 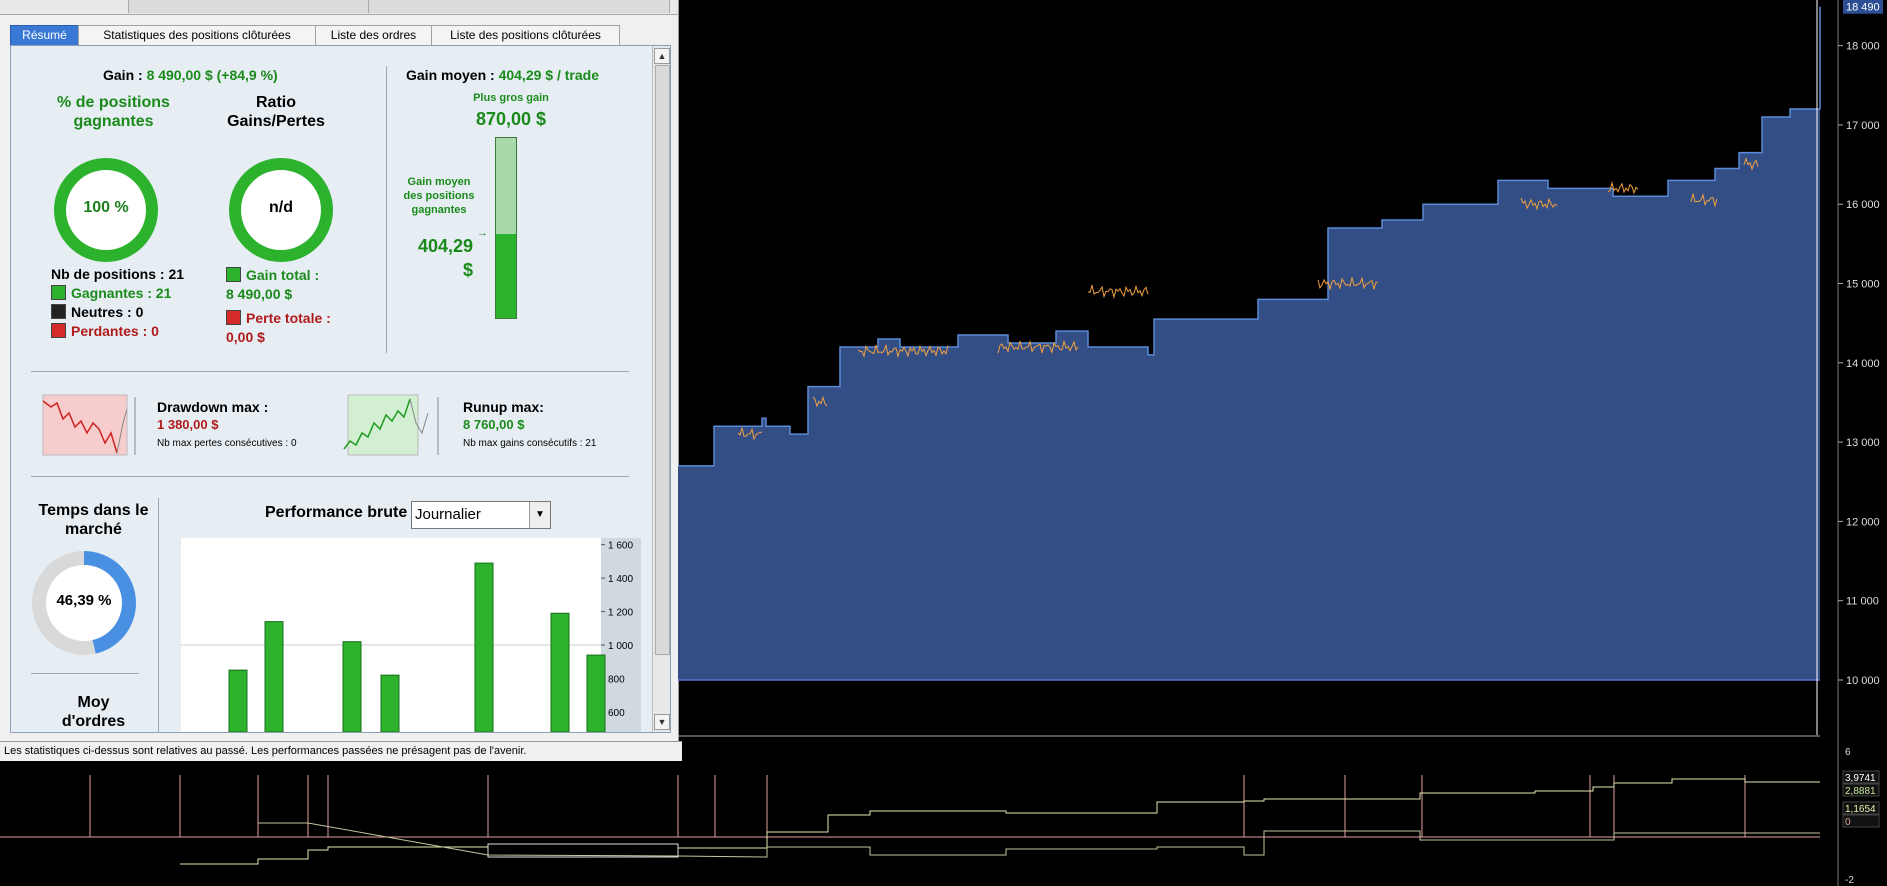 What do you see at coordinates (1863, 522) in the screenshot?
I see `y-tick-label: 12 000` at bounding box center [1863, 522].